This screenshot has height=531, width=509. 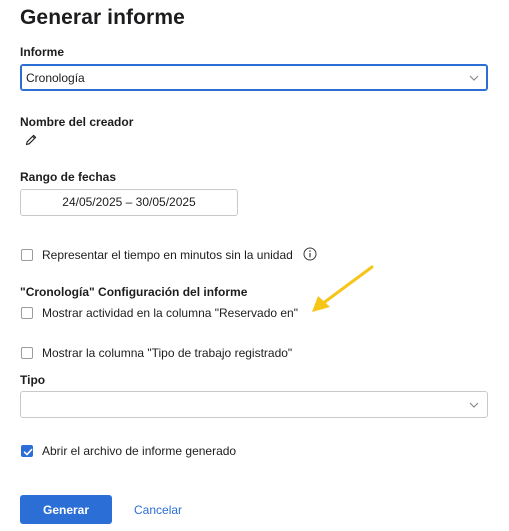 I want to click on section-title: "Cronología" Configuración del informe, so click(x=134, y=292).